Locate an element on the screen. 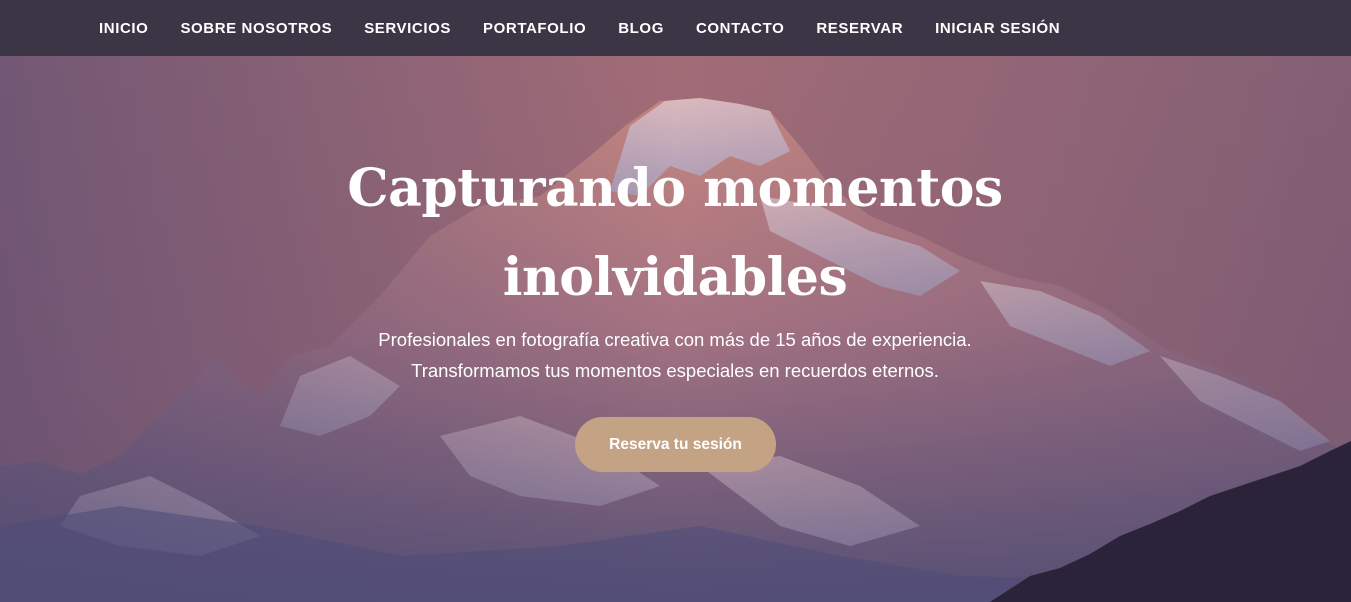 This screenshot has width=1351, height=602. reserve-session-button: Reserva tu sesión is located at coordinates (675, 444).